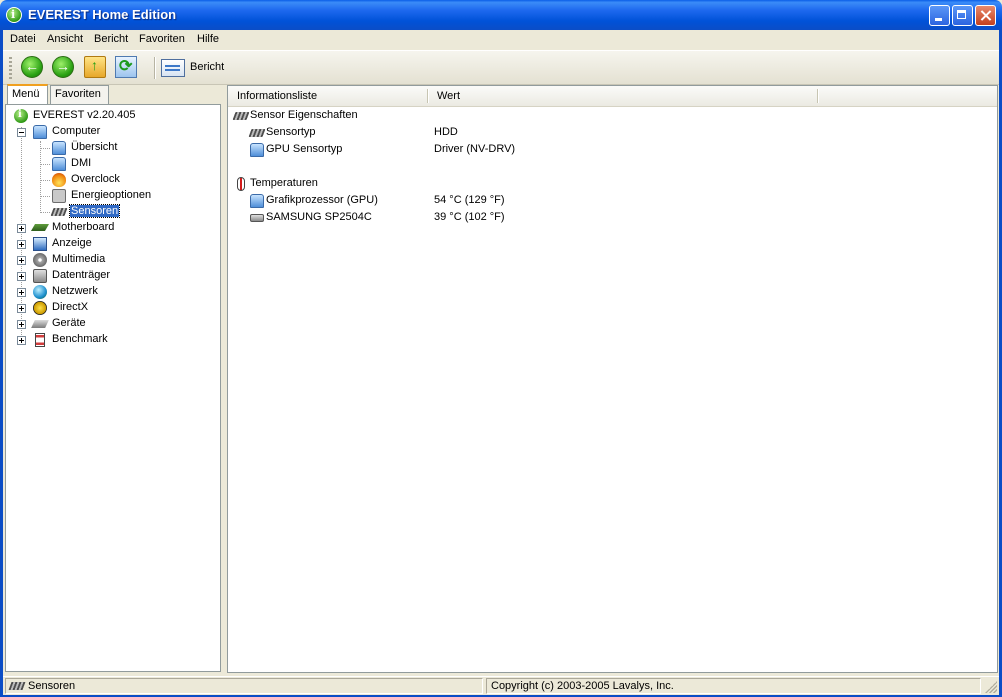  Describe the element at coordinates (27, 94) in the screenshot. I see `tab-menu: Menü` at that location.